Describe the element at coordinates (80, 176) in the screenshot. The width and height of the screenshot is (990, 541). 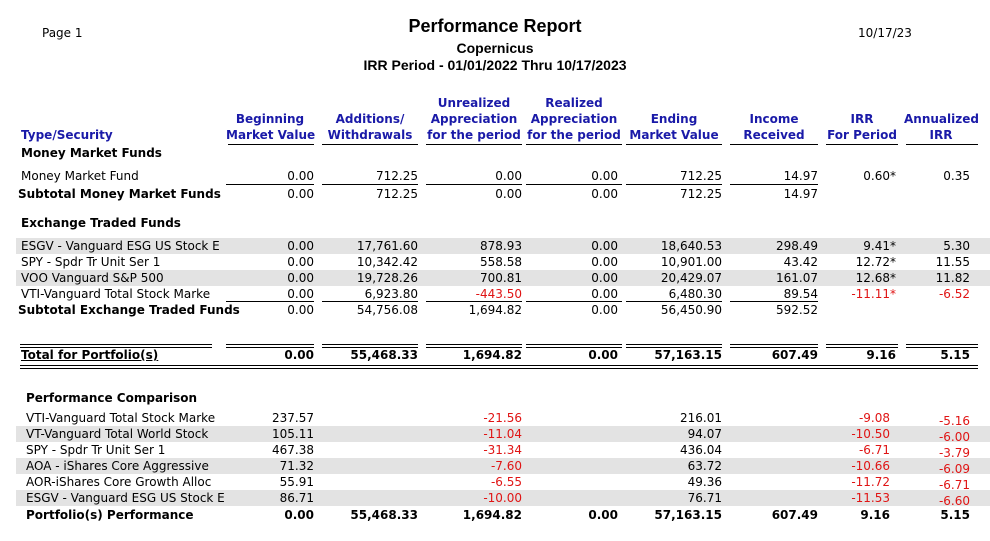
I see `security-name: Money Market Fund` at that location.